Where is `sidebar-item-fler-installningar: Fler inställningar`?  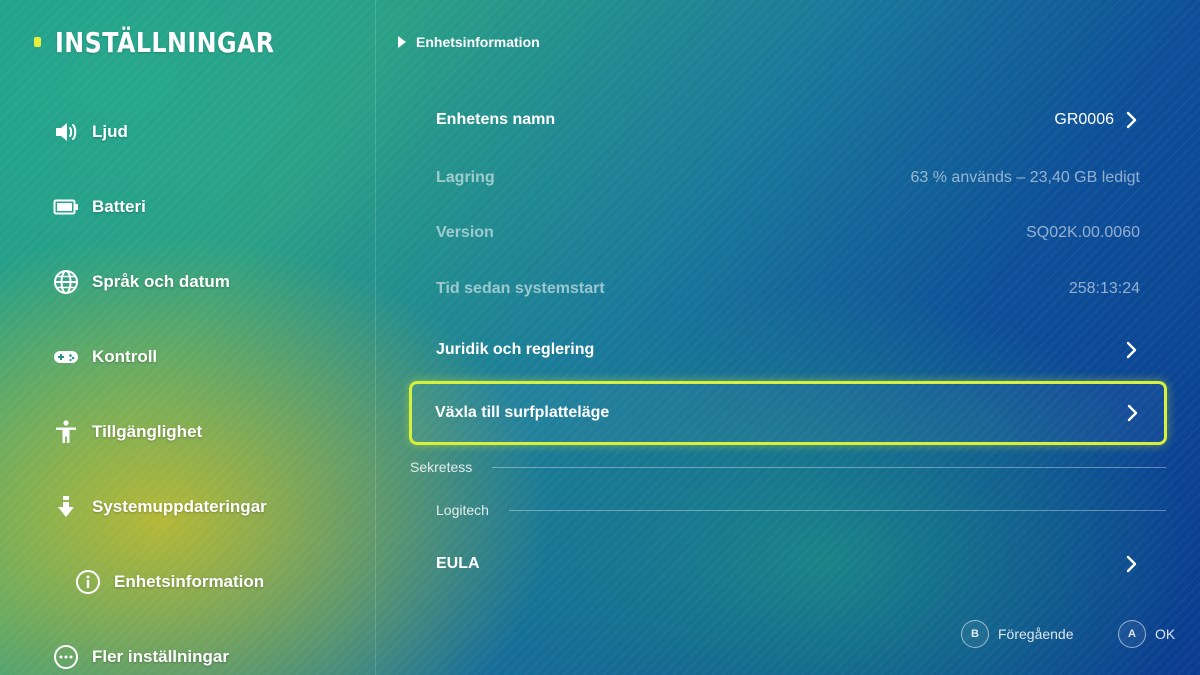
sidebar-item-fler-installningar: Fler inställningar is located at coordinates (140, 657).